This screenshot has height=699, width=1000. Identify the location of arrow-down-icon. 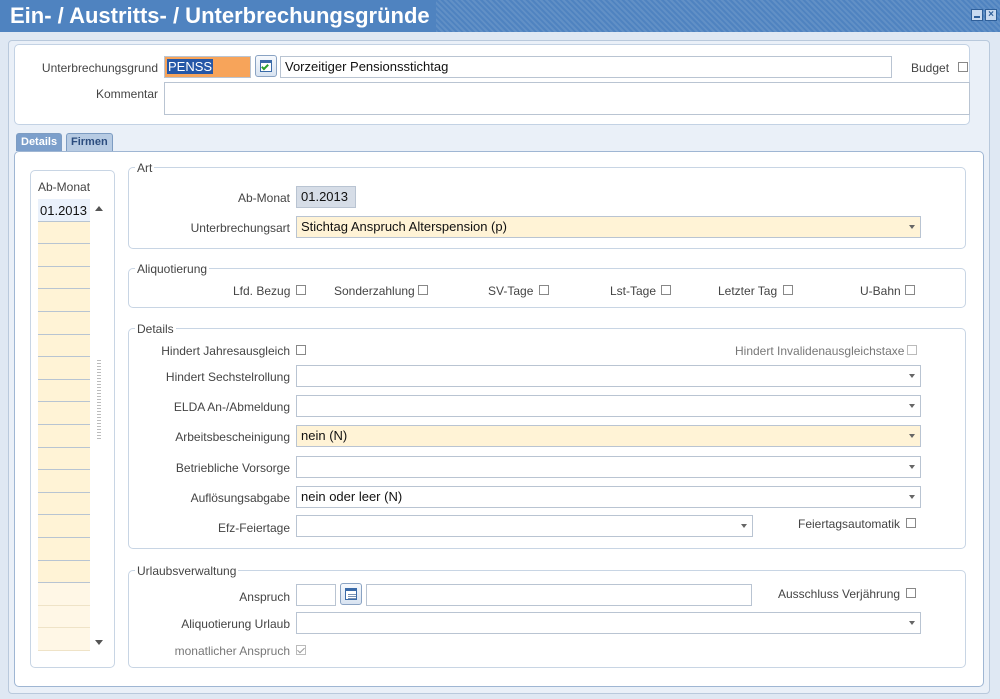
(99, 642).